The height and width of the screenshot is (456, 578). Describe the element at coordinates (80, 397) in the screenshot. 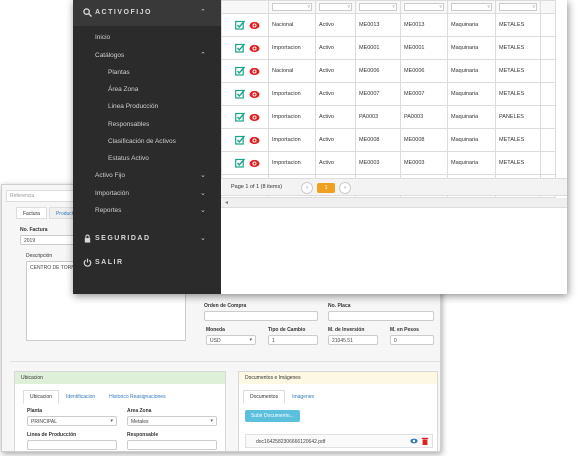

I see `tab-identificacion: Identificacion` at that location.